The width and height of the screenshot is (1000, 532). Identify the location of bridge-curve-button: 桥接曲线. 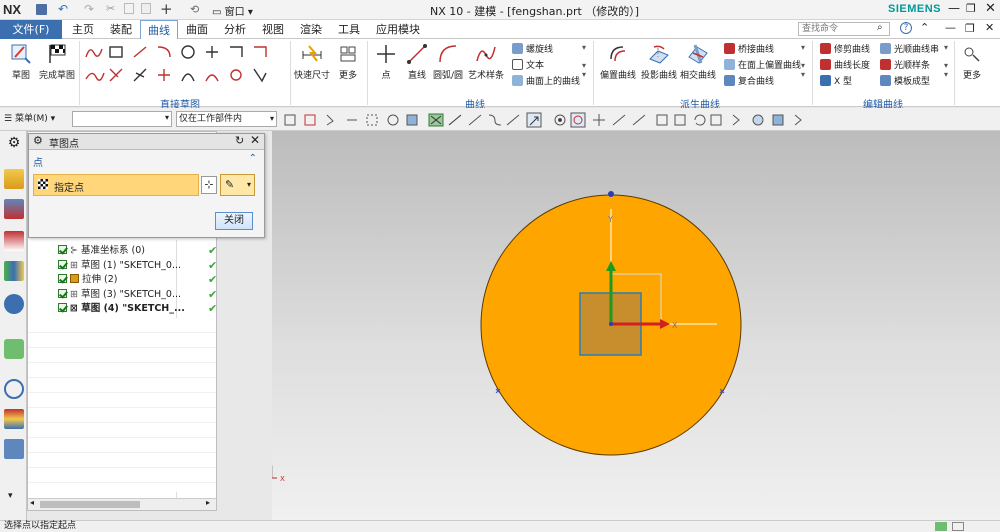
(749, 50).